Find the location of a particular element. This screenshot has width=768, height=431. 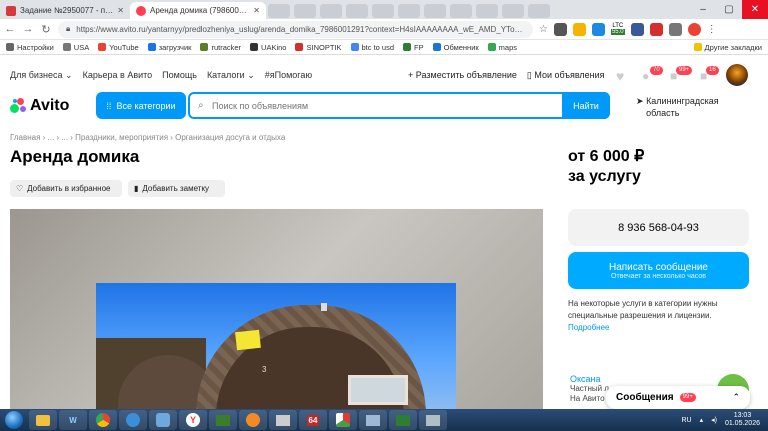

bookmark-item: rutracker is located at coordinates (220, 47).